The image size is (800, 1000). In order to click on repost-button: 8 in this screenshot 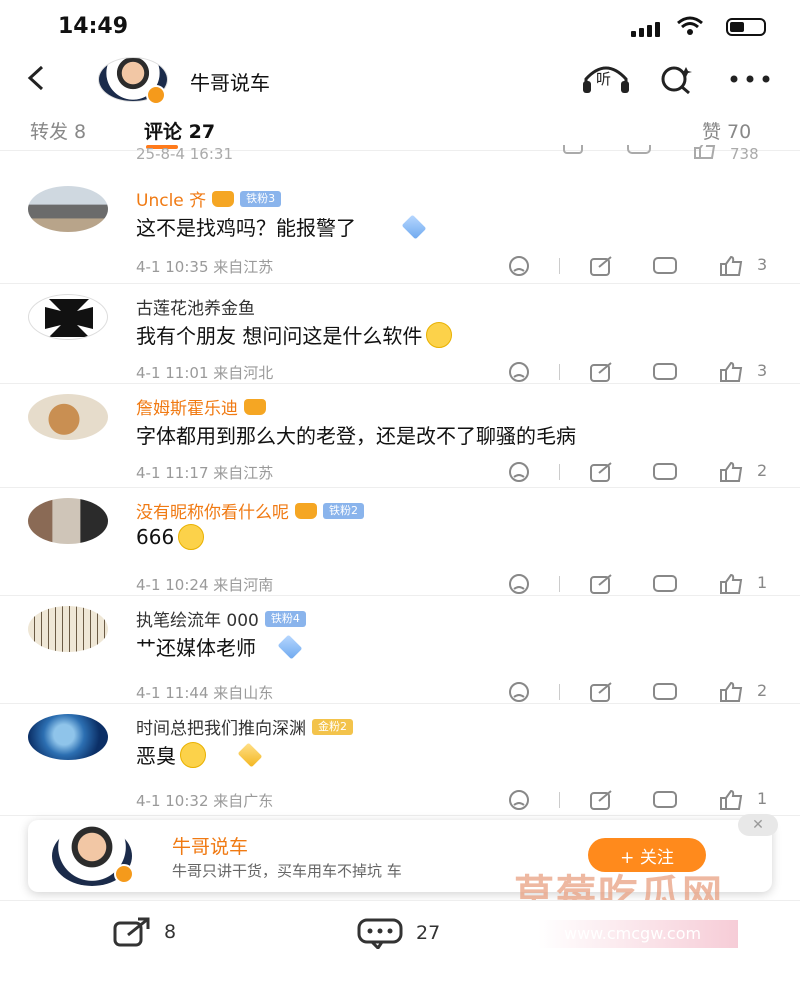, I will do `click(144, 932)`.